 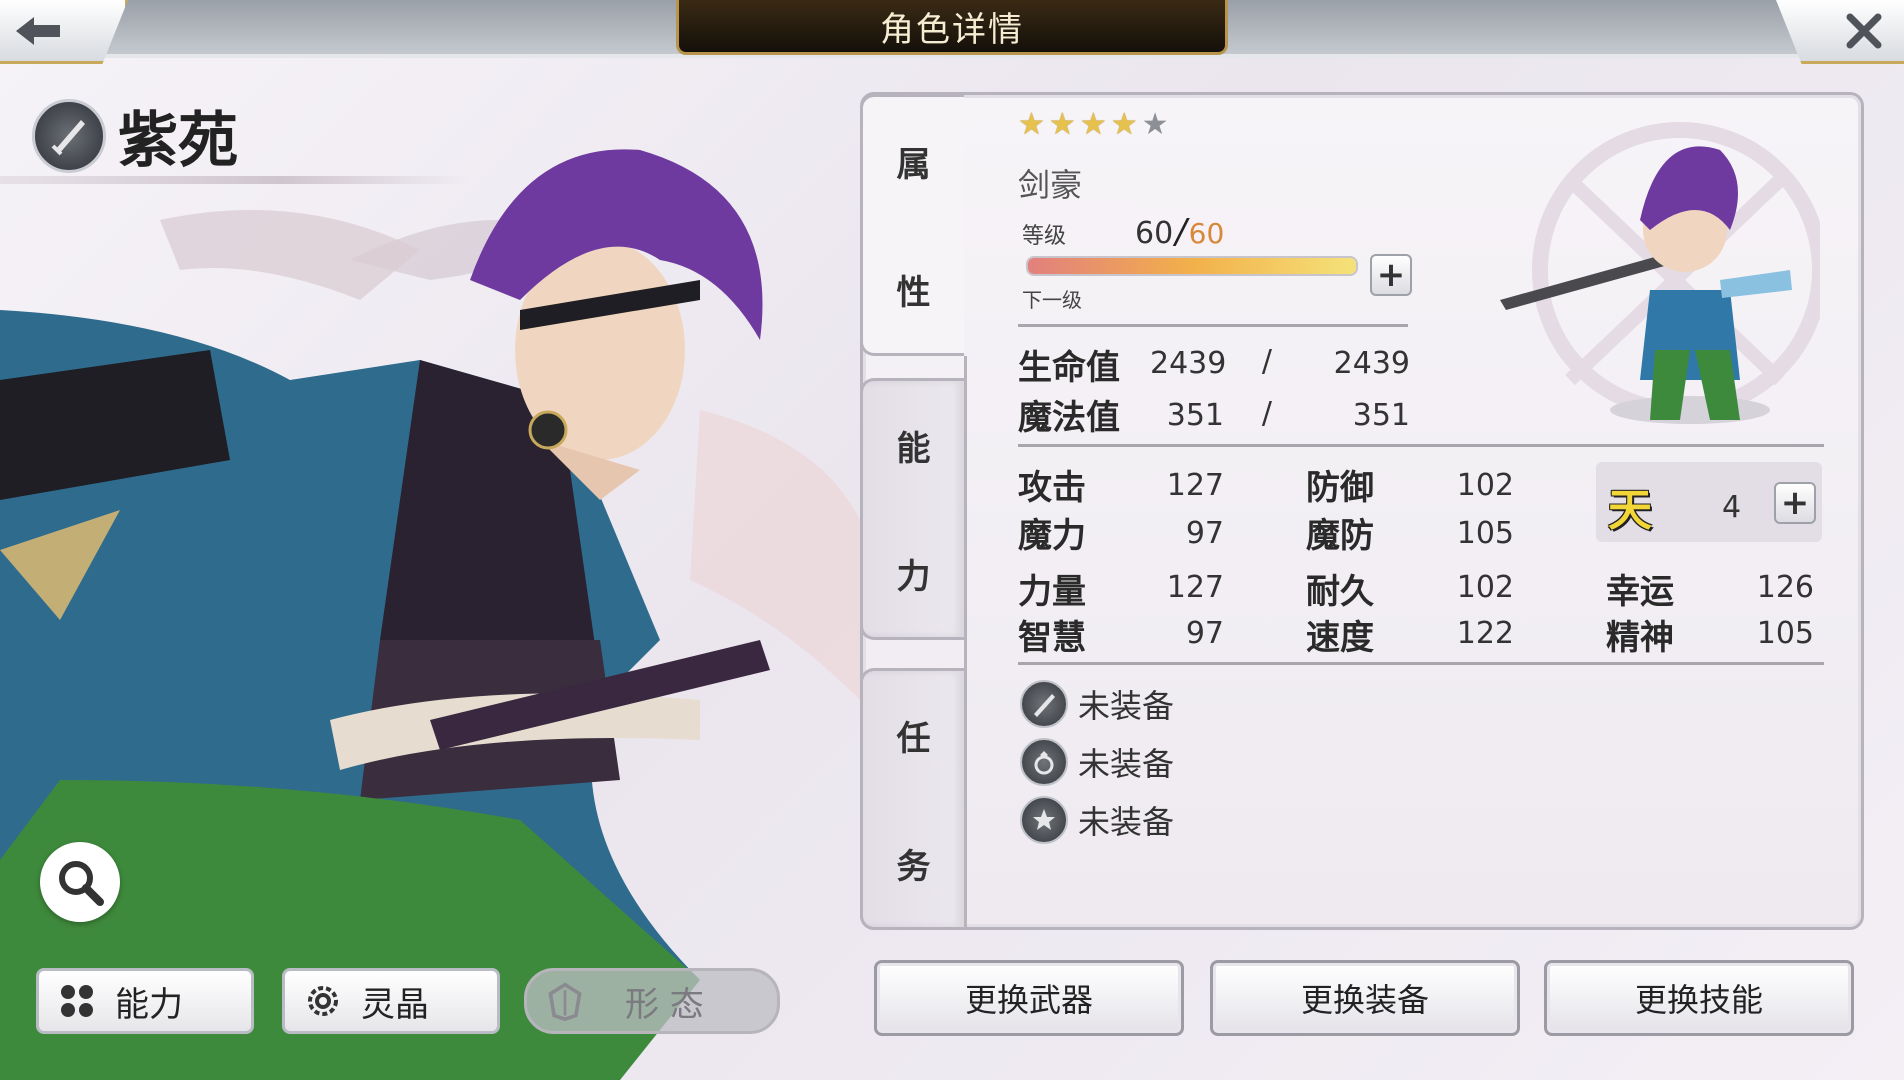 What do you see at coordinates (1044, 704) in the screenshot?
I see `sword-icon` at bounding box center [1044, 704].